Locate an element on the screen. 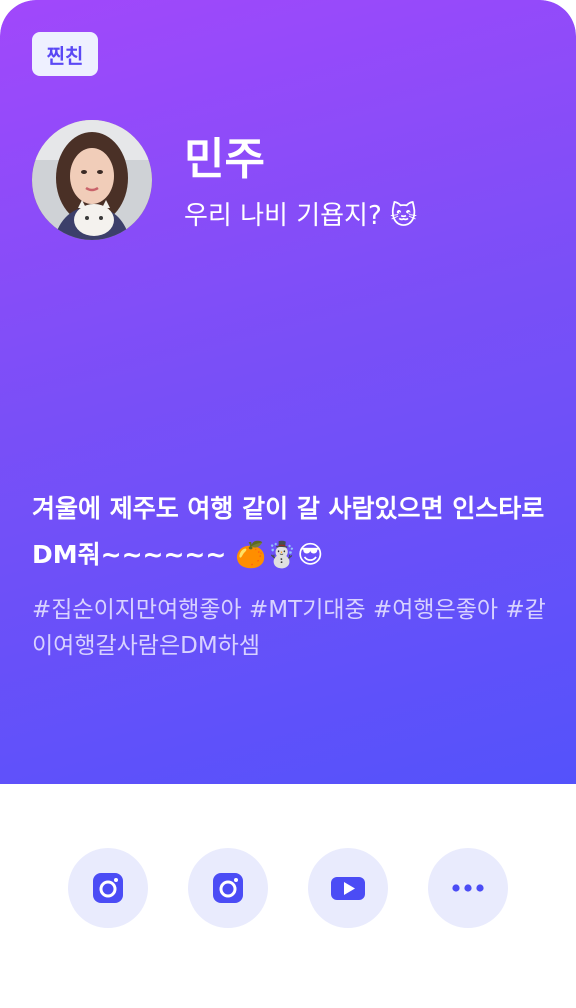  relationship-badge: 찐친 is located at coordinates (65, 54).